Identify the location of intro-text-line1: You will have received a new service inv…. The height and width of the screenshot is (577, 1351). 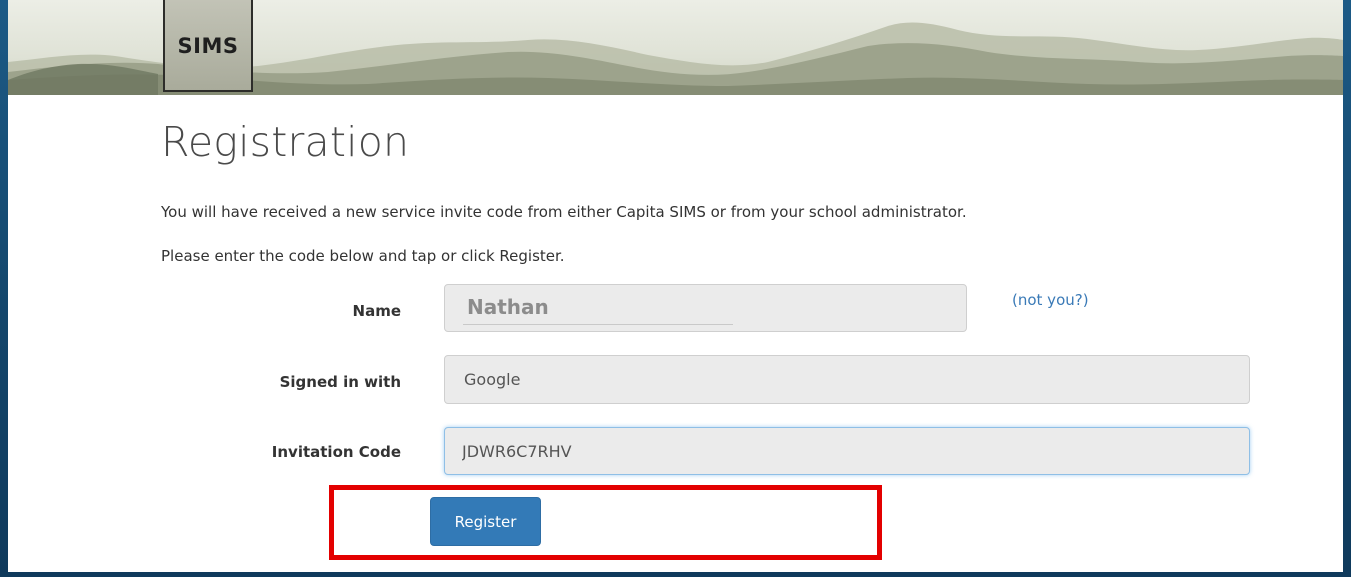
(564, 212).